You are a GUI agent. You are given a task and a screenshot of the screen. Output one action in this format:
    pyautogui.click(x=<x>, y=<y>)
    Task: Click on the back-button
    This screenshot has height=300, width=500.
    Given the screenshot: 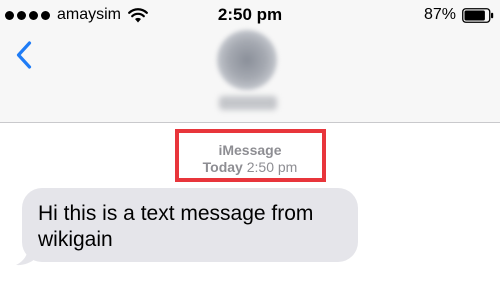 What is the action you would take?
    pyautogui.click(x=24, y=55)
    